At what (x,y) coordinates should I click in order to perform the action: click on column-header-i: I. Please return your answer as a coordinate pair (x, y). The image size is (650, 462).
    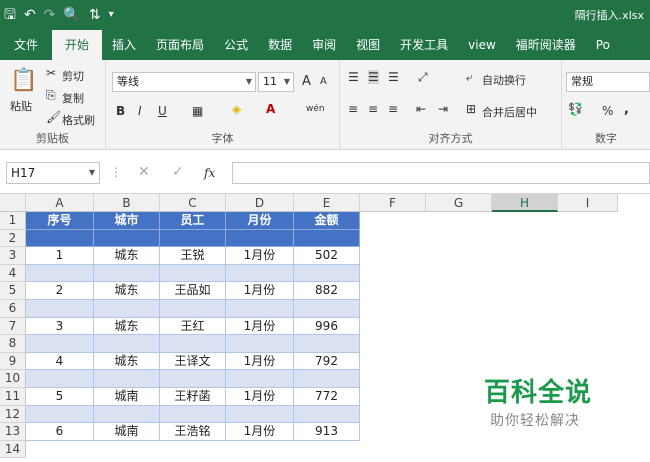
    Looking at the image, I should click on (588, 203).